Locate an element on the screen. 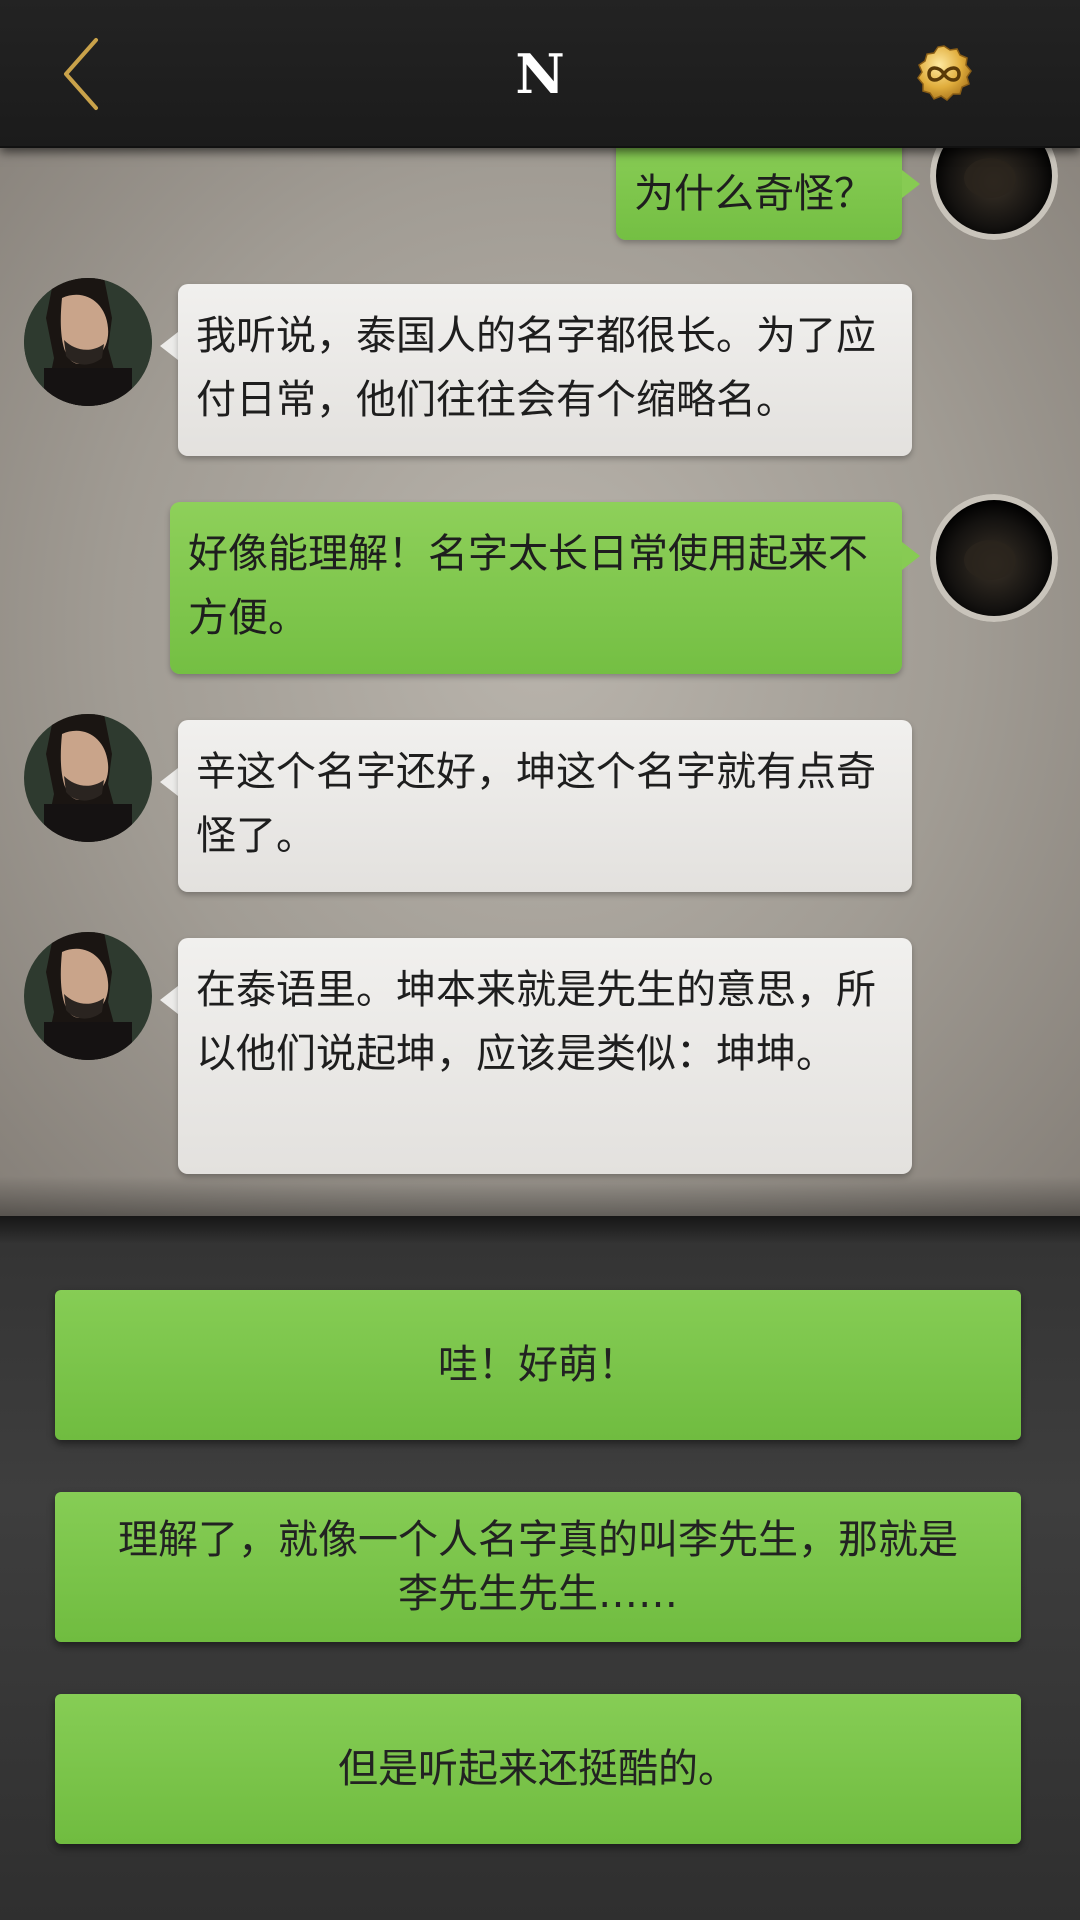 The width and height of the screenshot is (1080, 1920). message-bubble: 辛这个名字还好，坤这个名字就有点奇怪了。 is located at coordinates (545, 806).